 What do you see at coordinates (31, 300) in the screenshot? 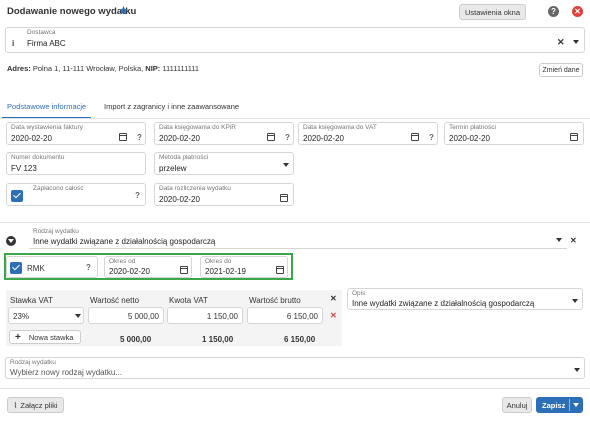
I see `header-vat-rate: Stawka VAT` at bounding box center [31, 300].